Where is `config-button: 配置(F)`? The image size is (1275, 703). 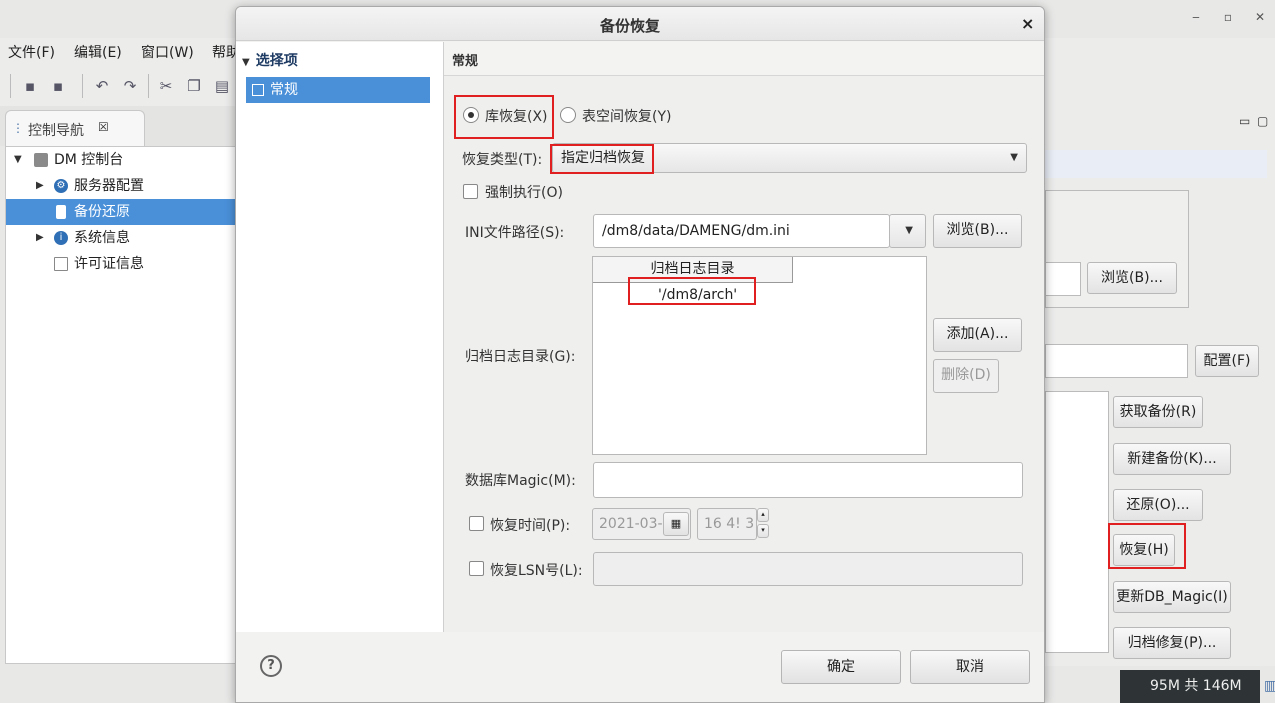
config-button: 配置(F) is located at coordinates (1227, 361).